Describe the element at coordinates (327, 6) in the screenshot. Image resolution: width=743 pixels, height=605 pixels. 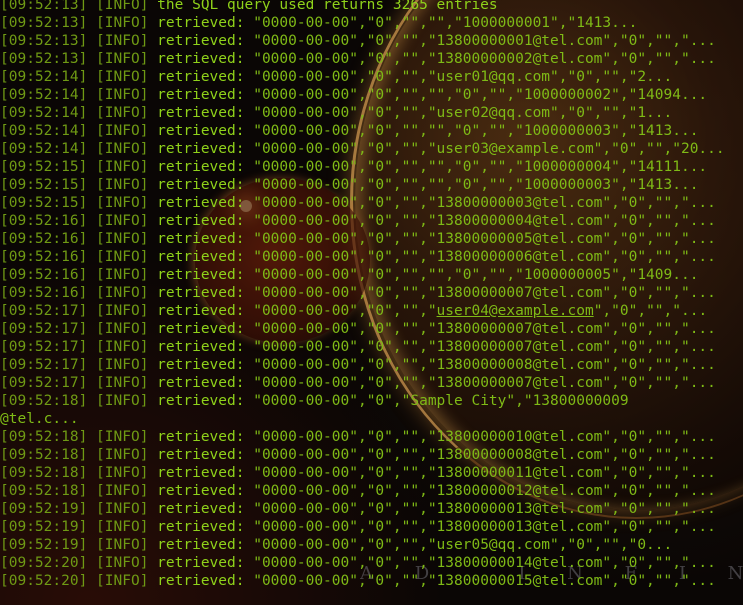
I see `log-message: the SQL query used returns 3265 entries` at that location.